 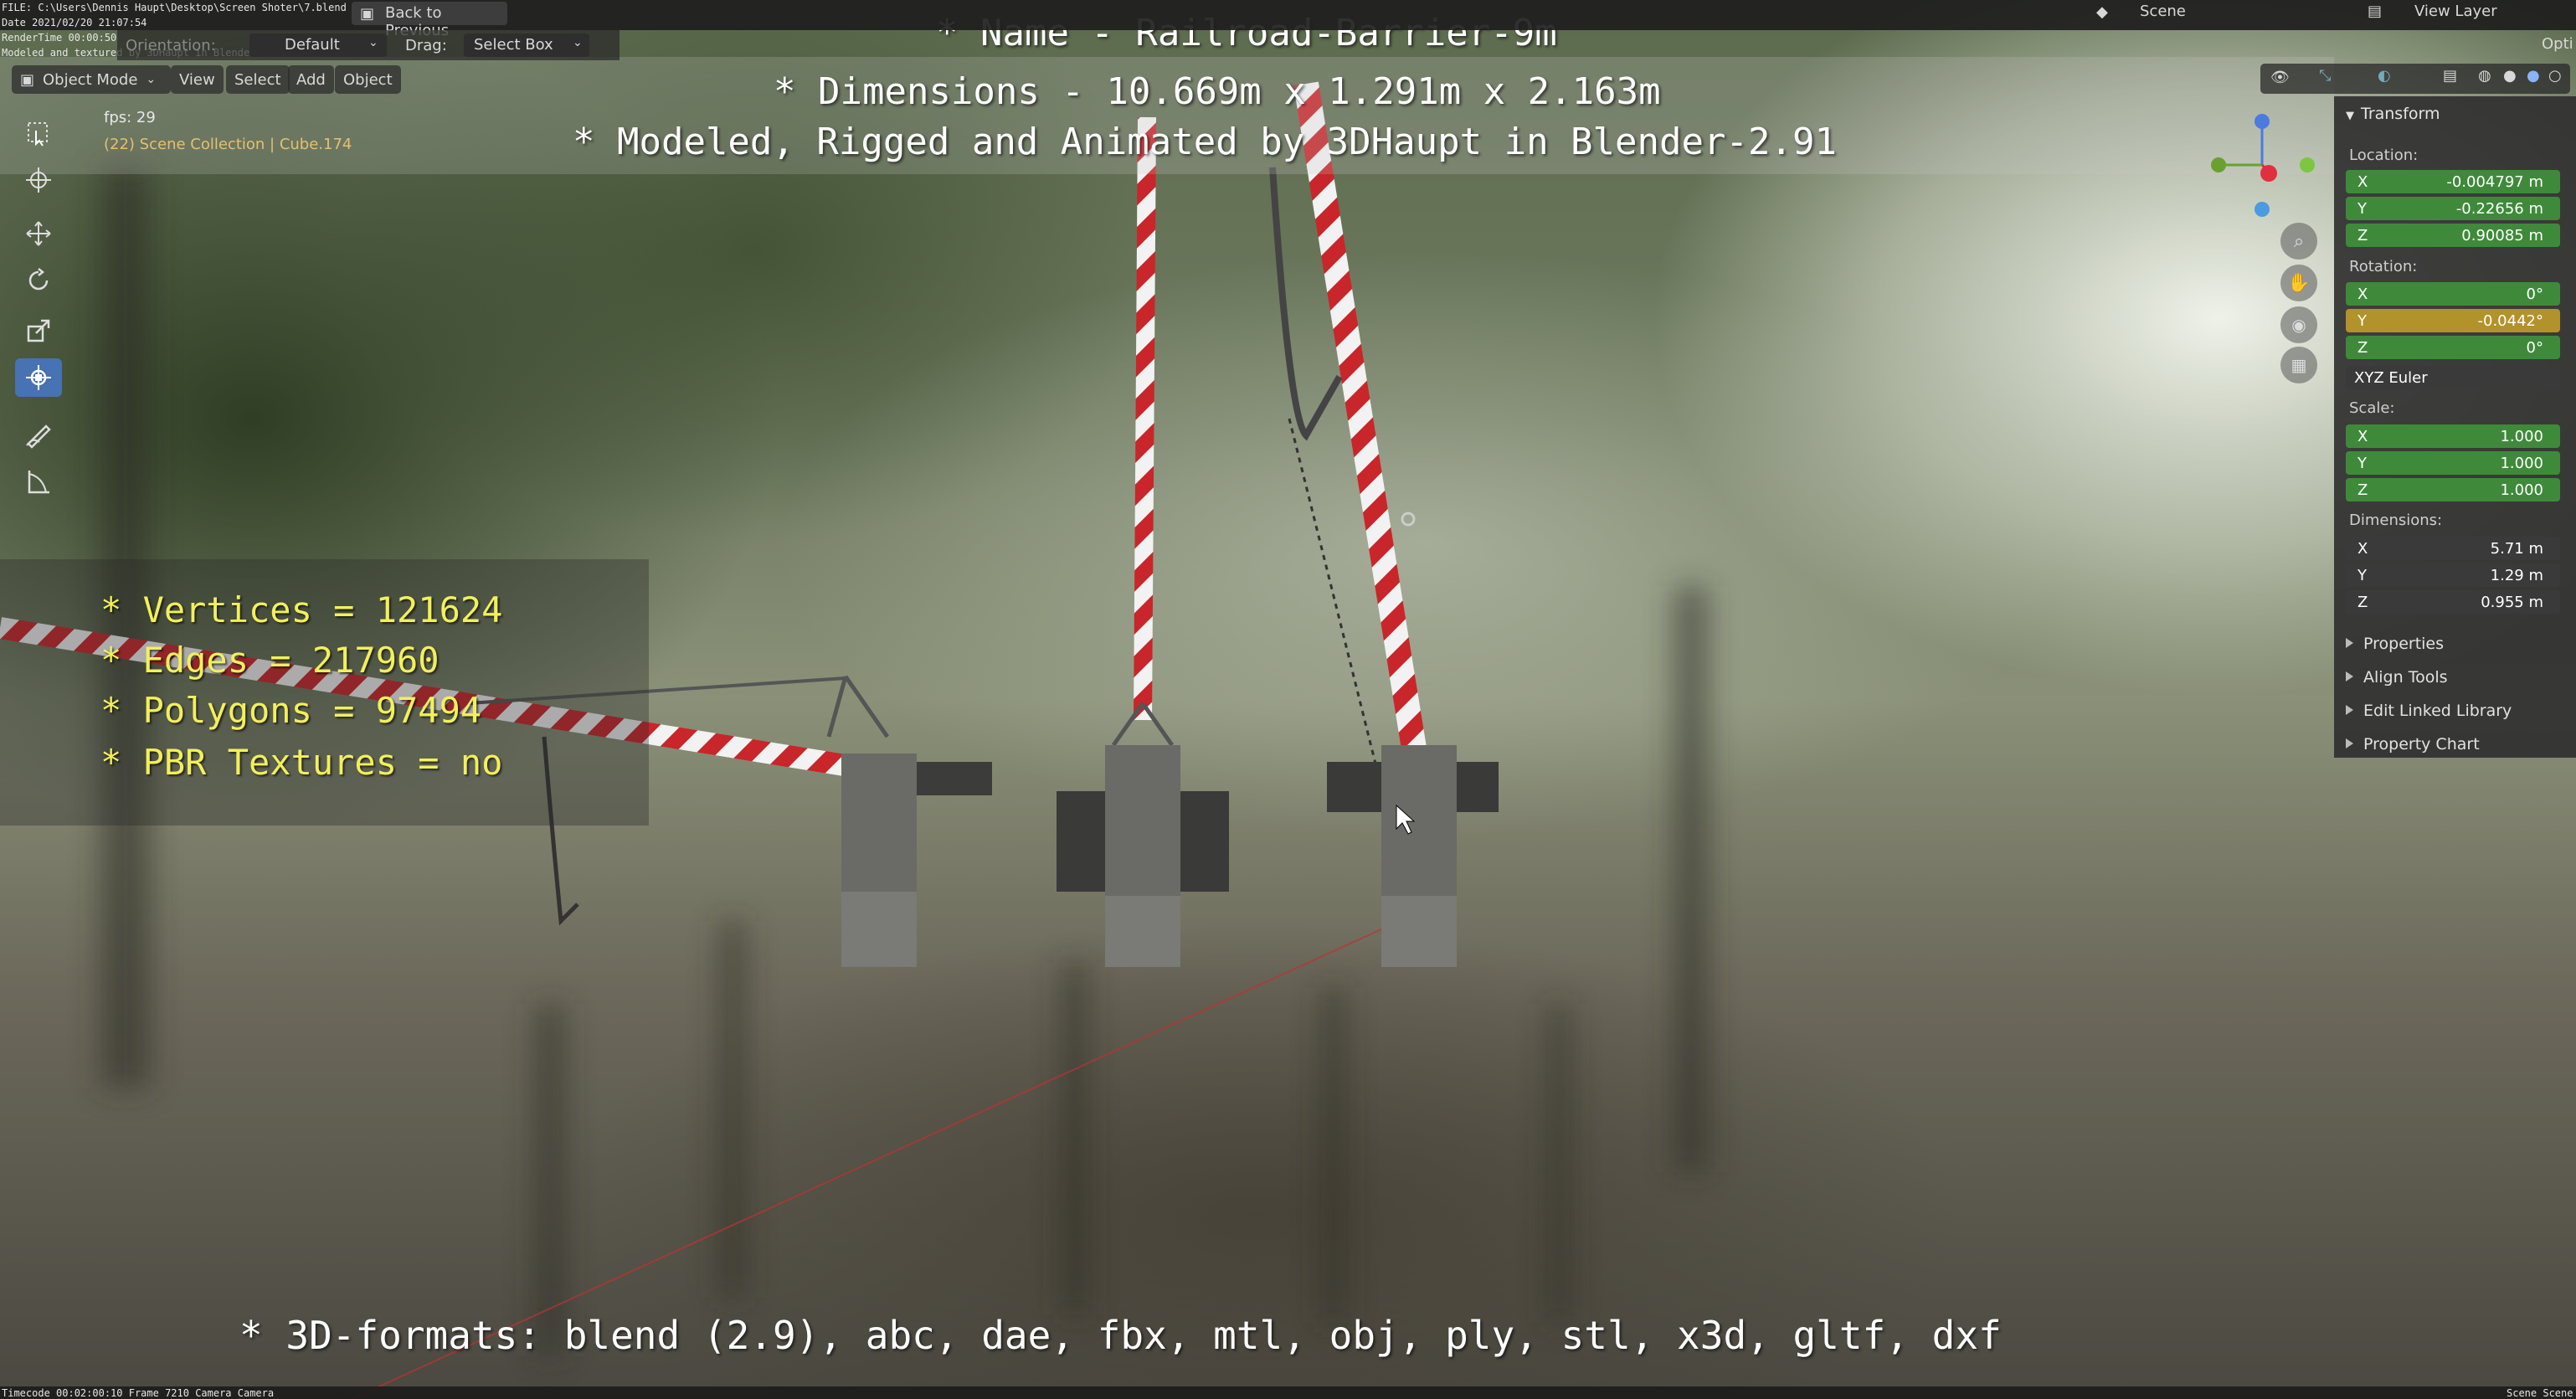 I want to click on file-info-line-2: Date 2021/02/20 21:07:54, so click(x=74, y=22).